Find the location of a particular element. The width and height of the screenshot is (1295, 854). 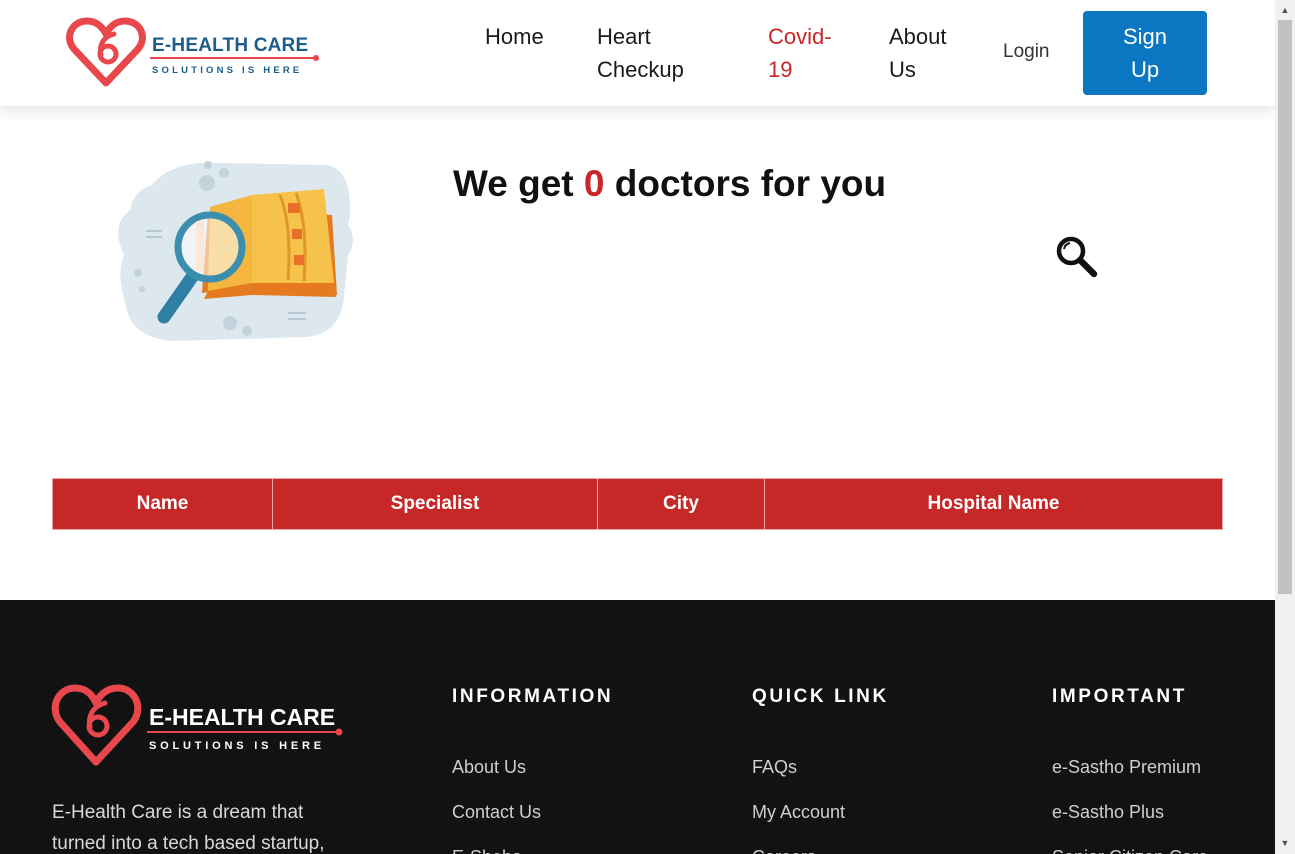

footer-link-contact-us: Contact Us is located at coordinates (532, 812).